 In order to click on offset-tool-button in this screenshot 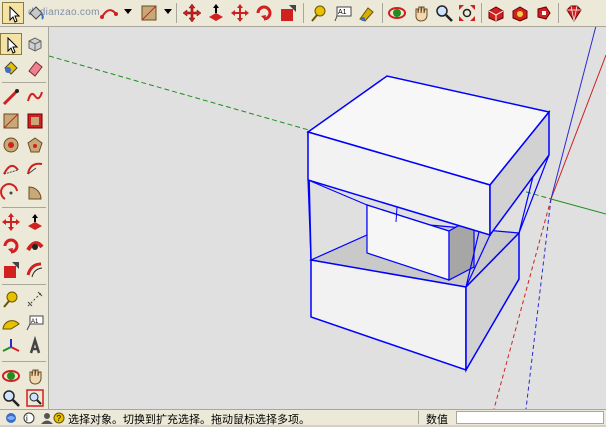, I will do `click(288, 13)`.